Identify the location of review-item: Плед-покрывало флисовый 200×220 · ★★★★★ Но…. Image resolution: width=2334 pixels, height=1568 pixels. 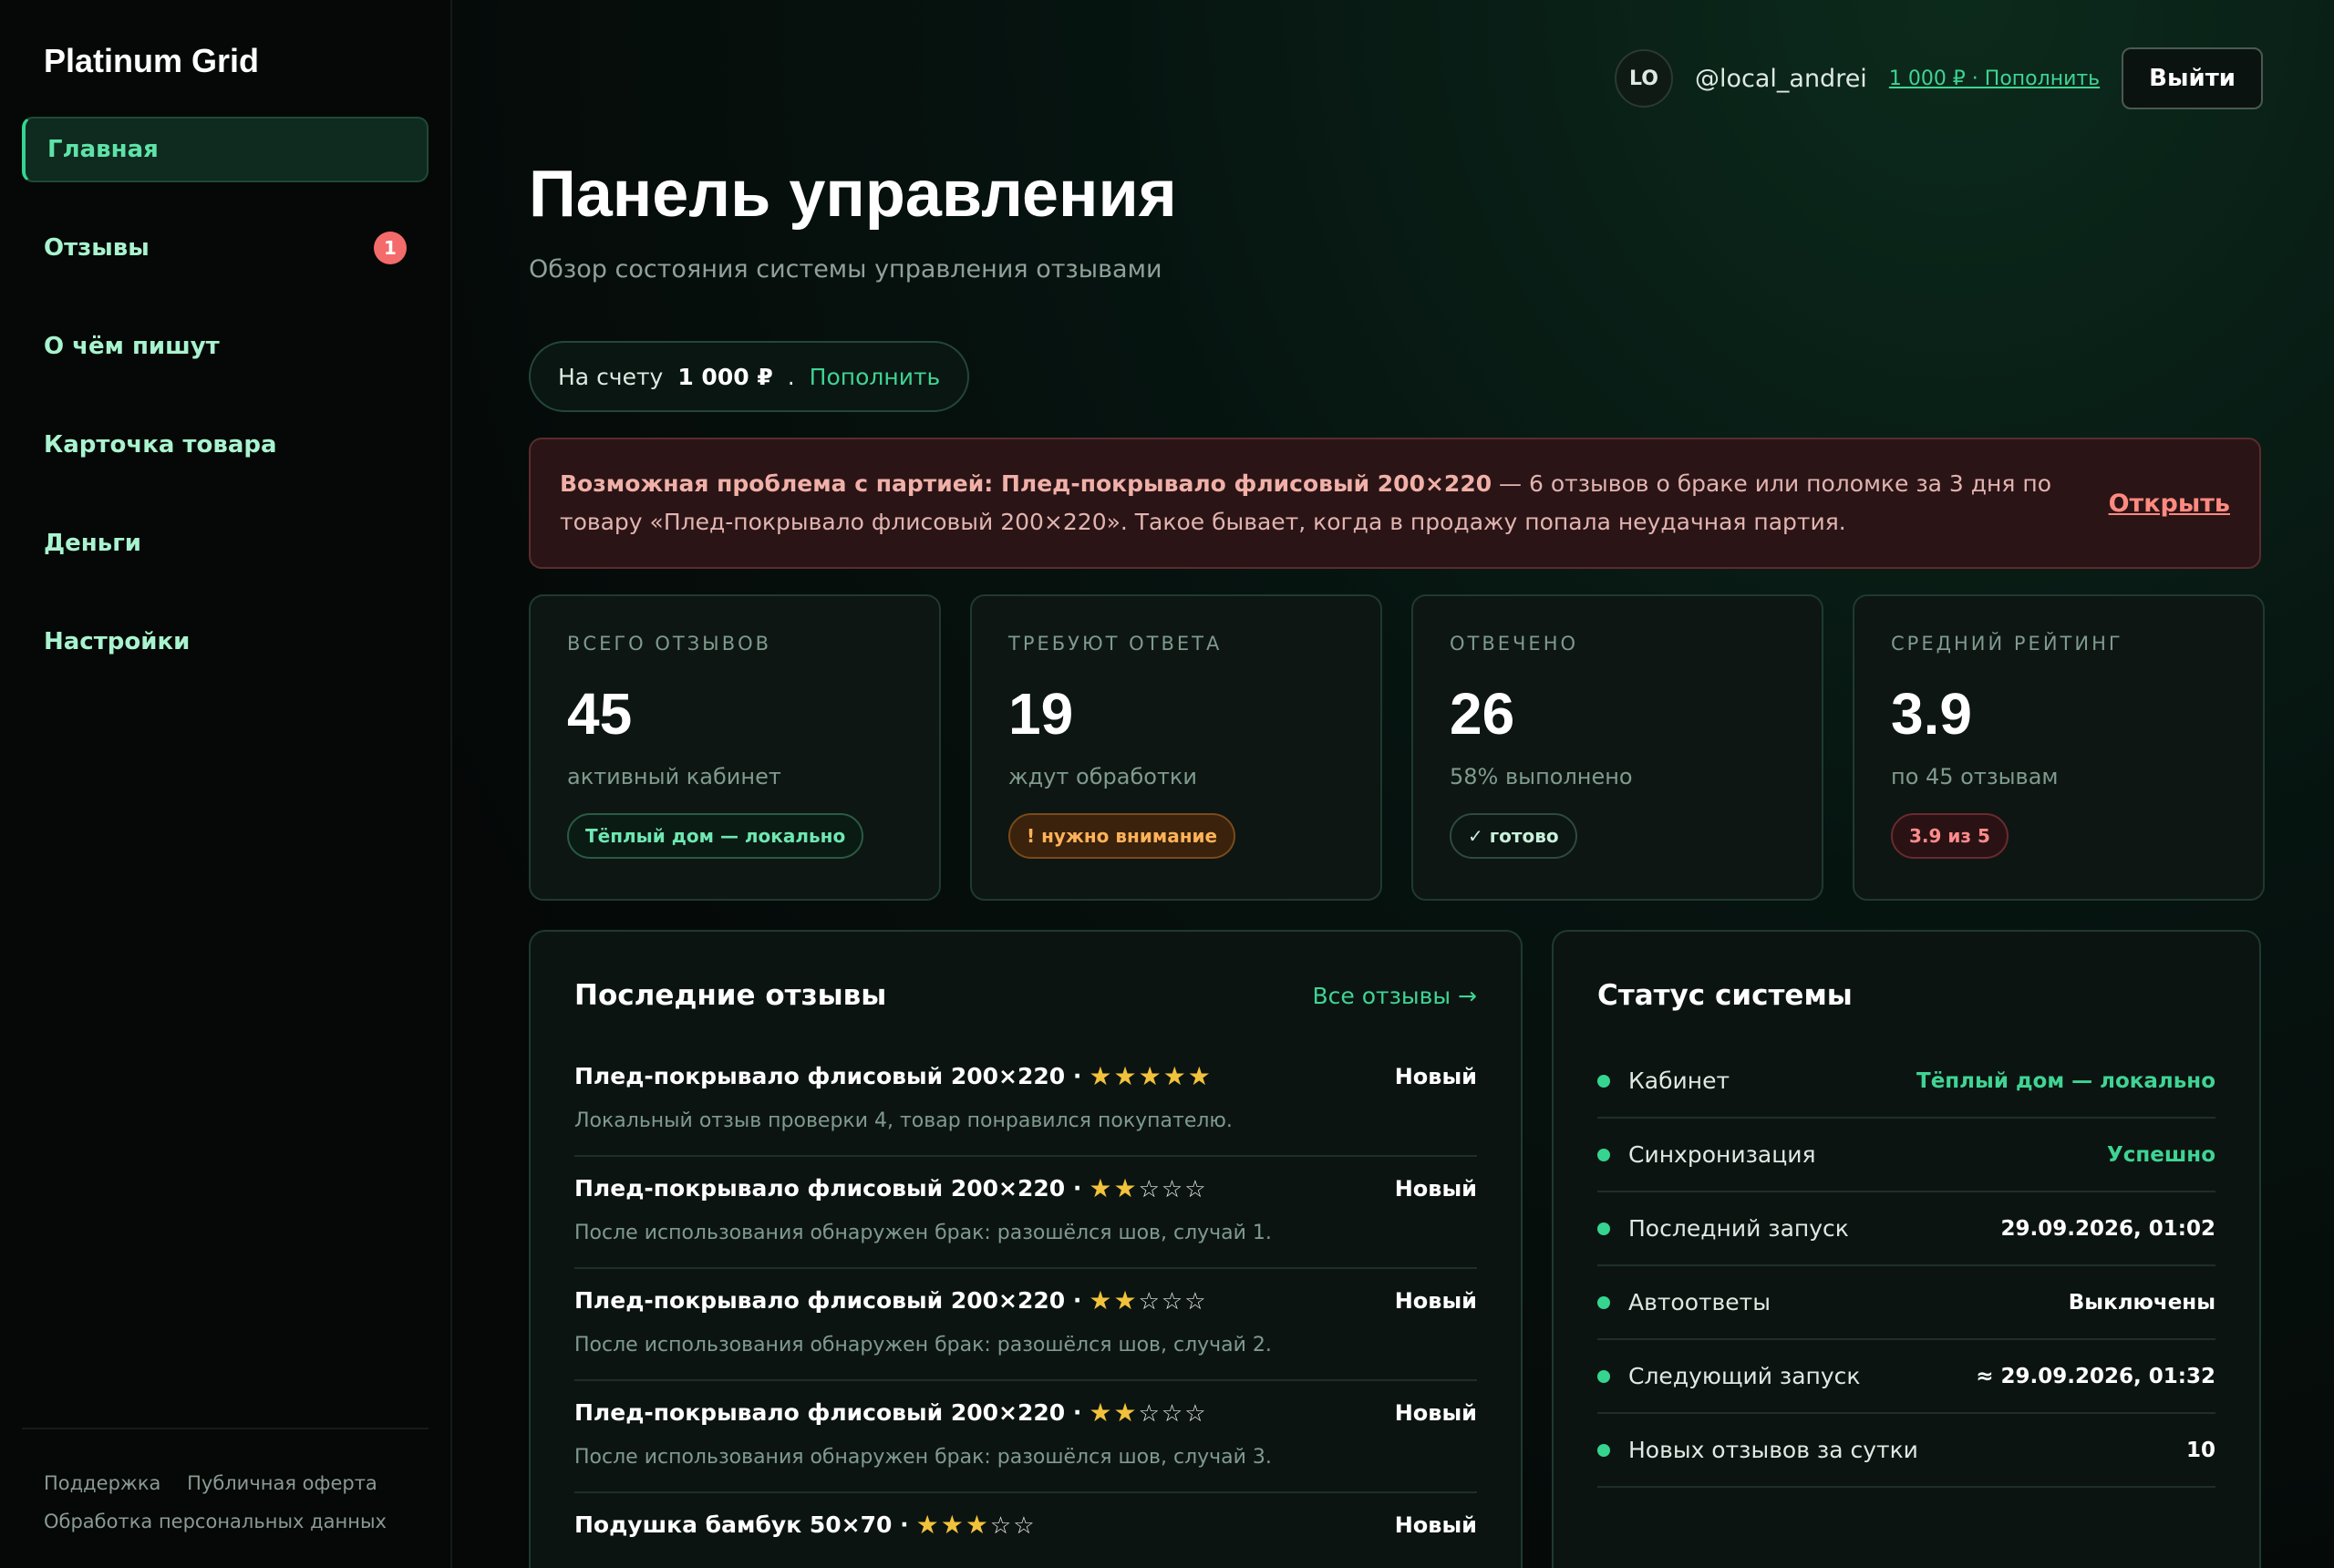
(1025, 1101).